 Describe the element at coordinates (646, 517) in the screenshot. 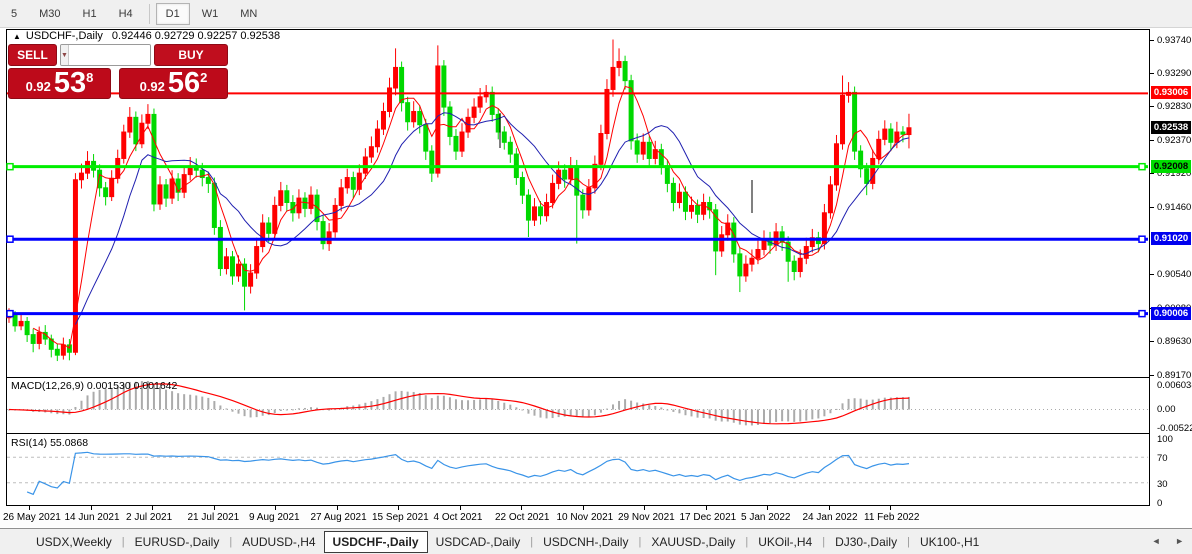

I see `date-label: 29 Nov 2021` at that location.